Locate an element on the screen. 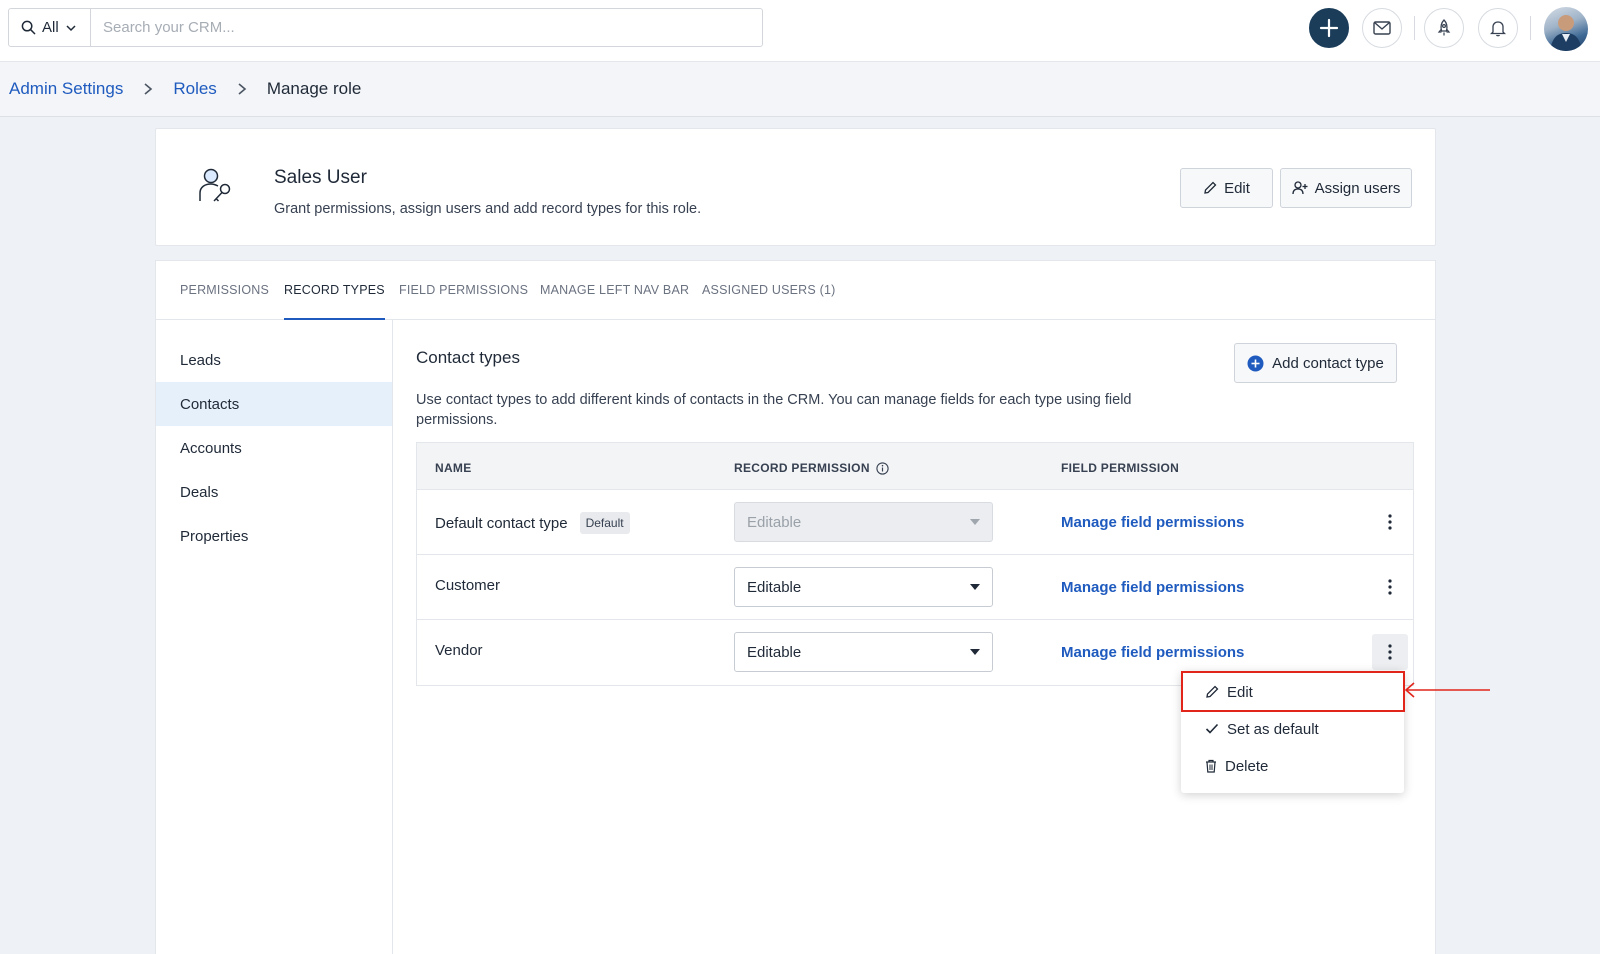 This screenshot has height=954, width=1600. info-icon is located at coordinates (882, 468).